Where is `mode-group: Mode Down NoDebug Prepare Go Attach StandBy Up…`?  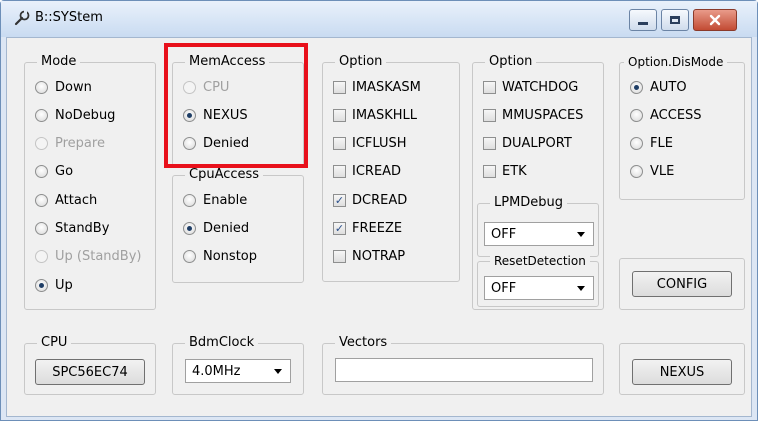
mode-group: Mode Down NoDebug Prepare Go Attach StandBy Up… is located at coordinates (90, 182).